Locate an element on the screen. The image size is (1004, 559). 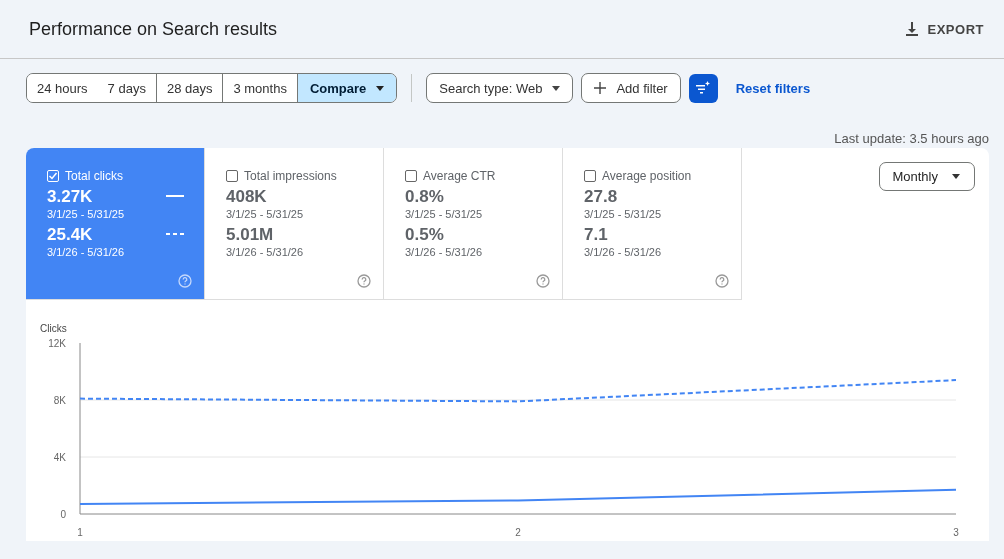
x-tick-label: 3 is located at coordinates (956, 532).